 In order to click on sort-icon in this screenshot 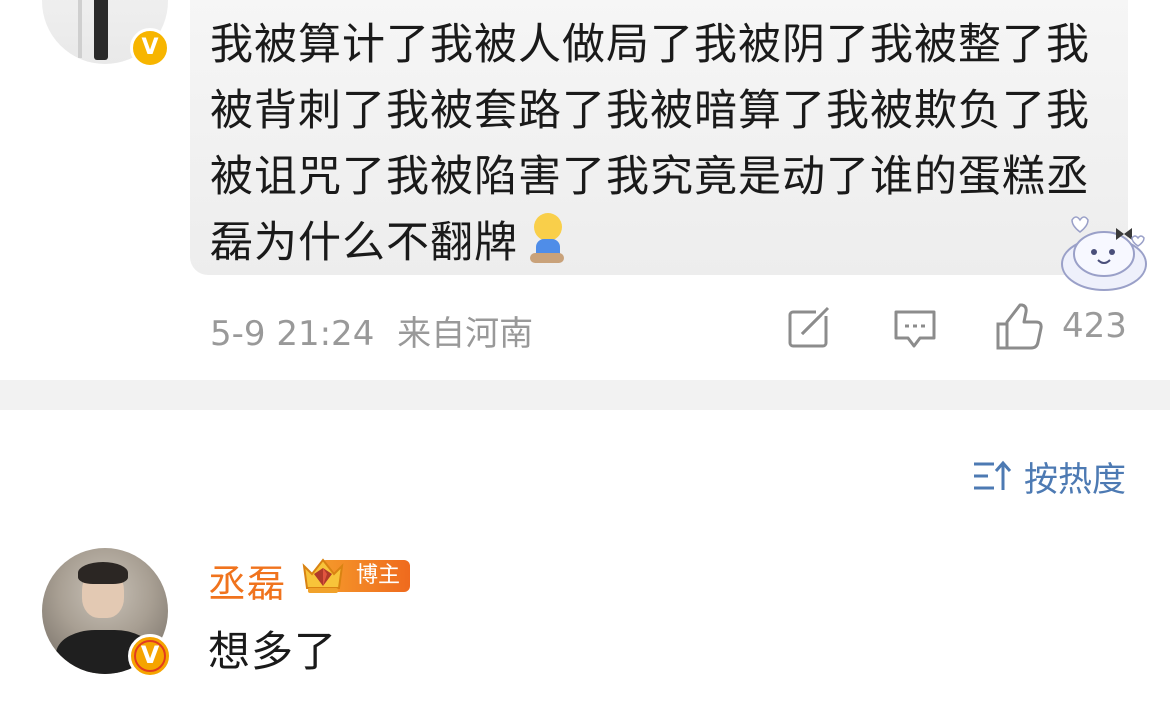, I will do `click(993, 475)`.